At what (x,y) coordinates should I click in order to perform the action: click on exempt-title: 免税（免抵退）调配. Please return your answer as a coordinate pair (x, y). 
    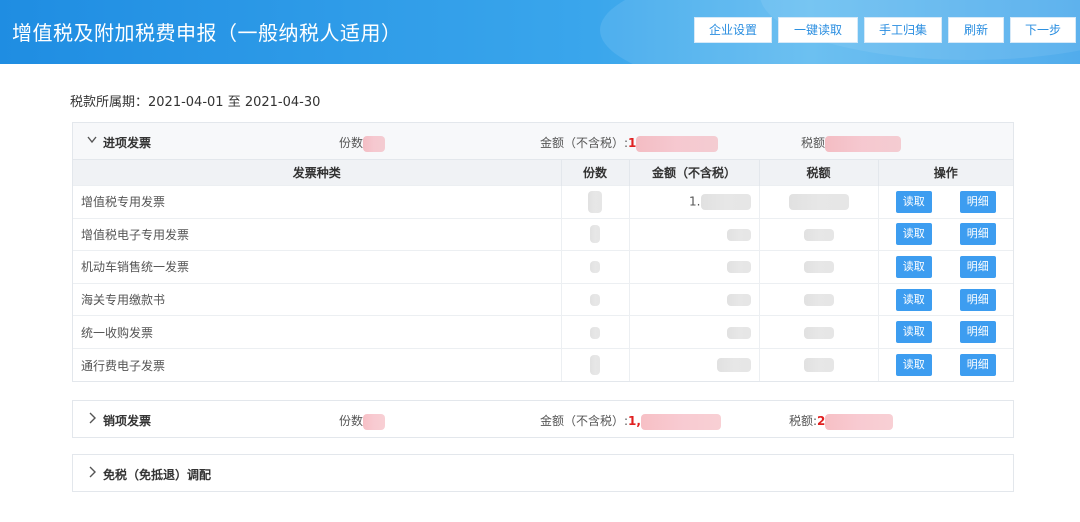
    Looking at the image, I should click on (157, 475).